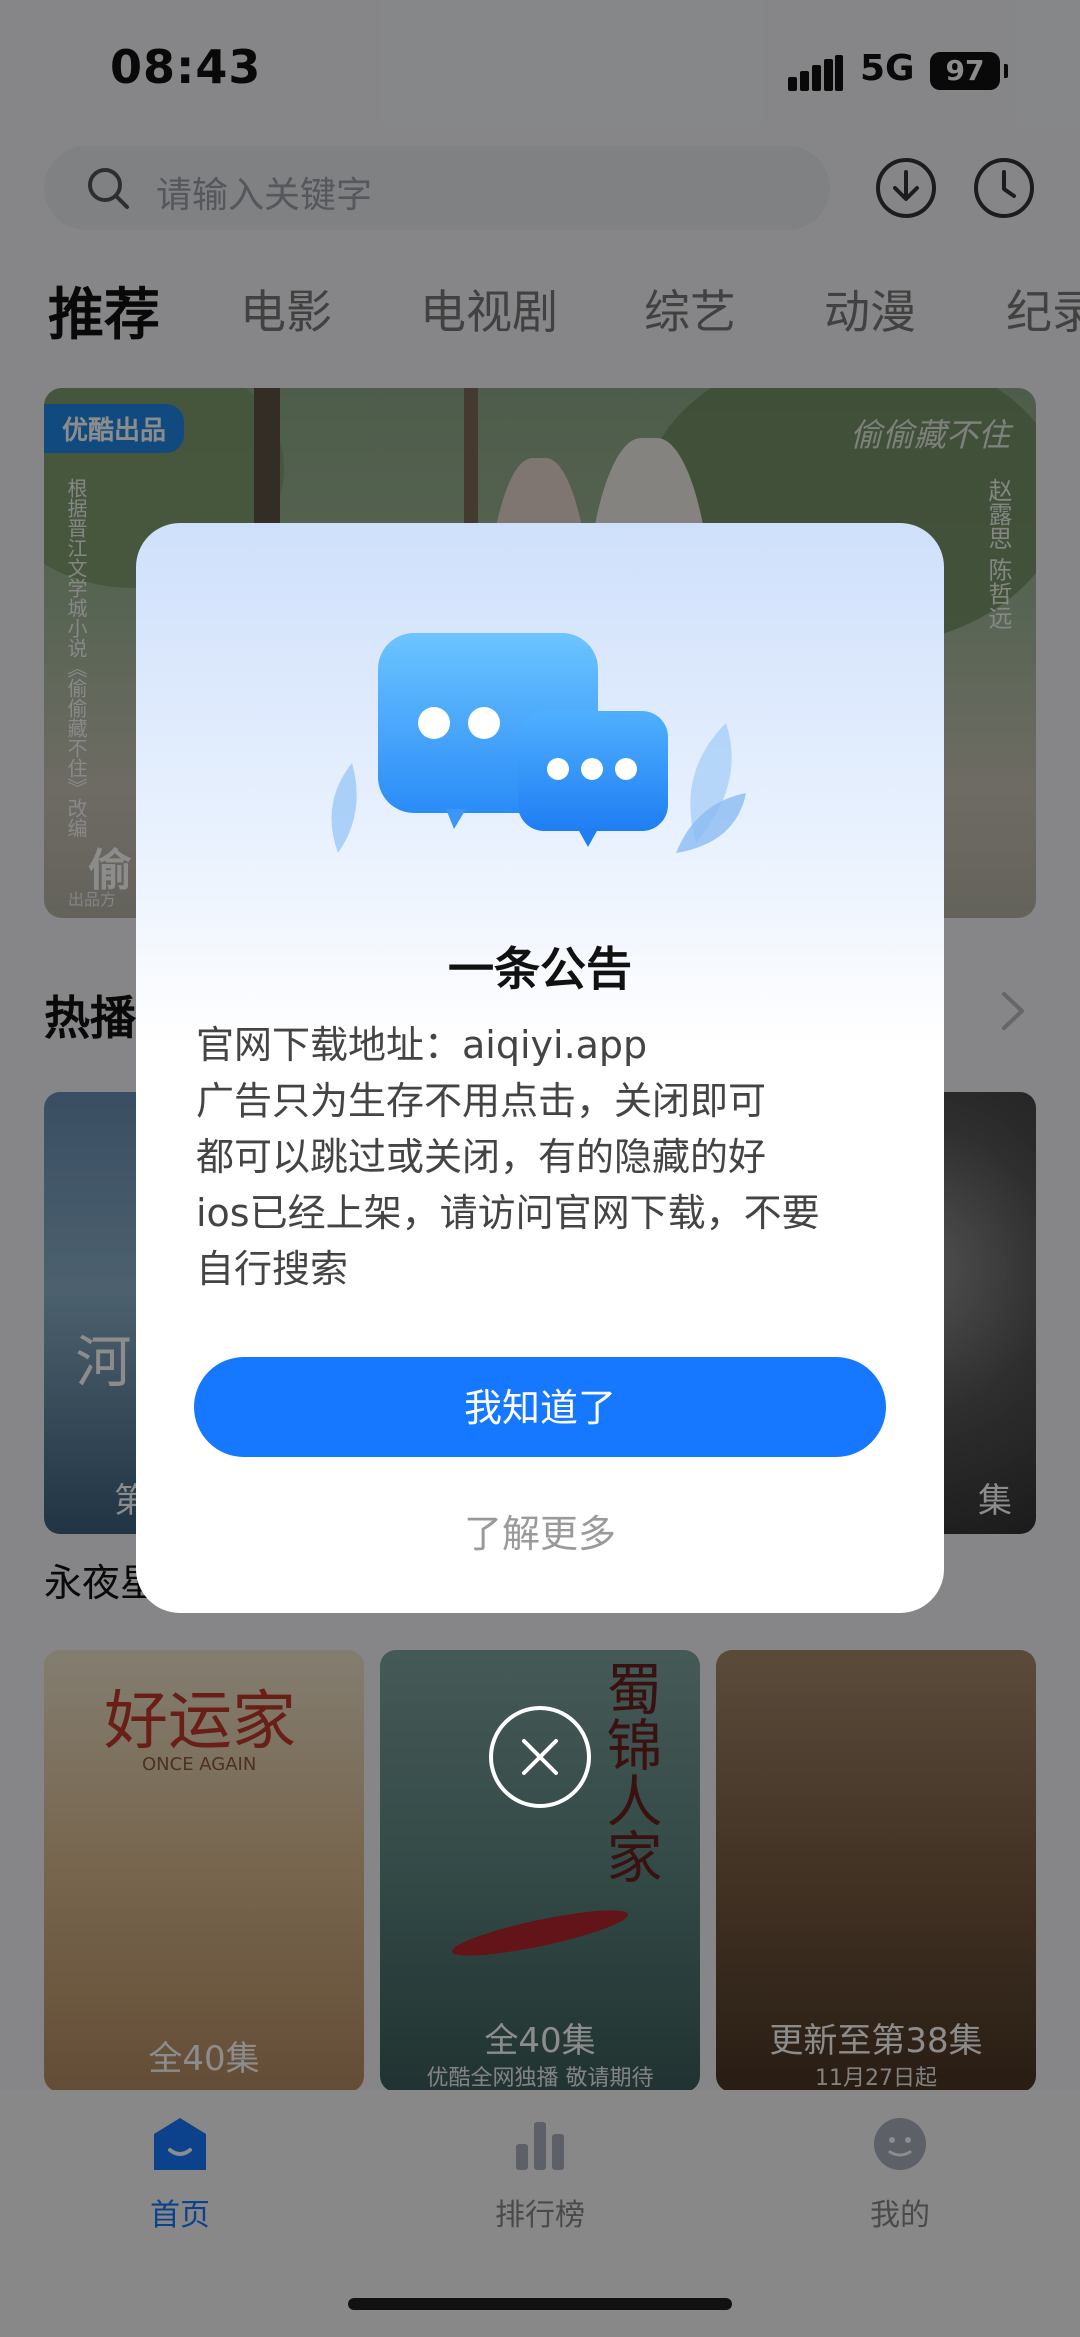 Image resolution: width=1080 pixels, height=2337 pixels. I want to click on dialog-line: 都可以跳过或关闭，有的隐藏的好, so click(481, 1157).